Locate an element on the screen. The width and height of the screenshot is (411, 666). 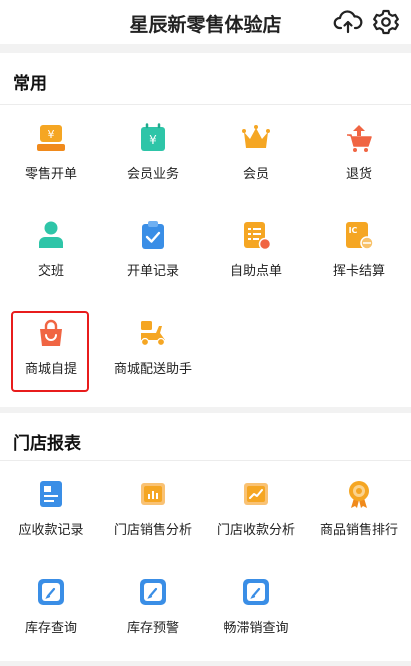
grid-item-store-payment-analysis: 门店收款分析 is located at coordinates (256, 508).